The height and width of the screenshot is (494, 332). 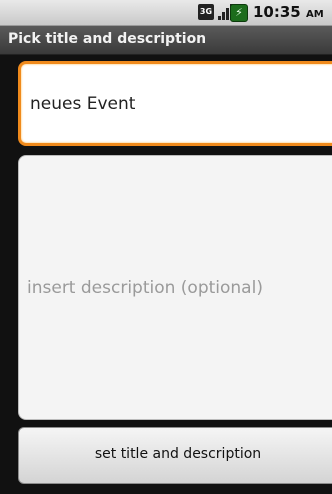 What do you see at coordinates (239, 13) in the screenshot?
I see `battery-icon: ⚡` at bounding box center [239, 13].